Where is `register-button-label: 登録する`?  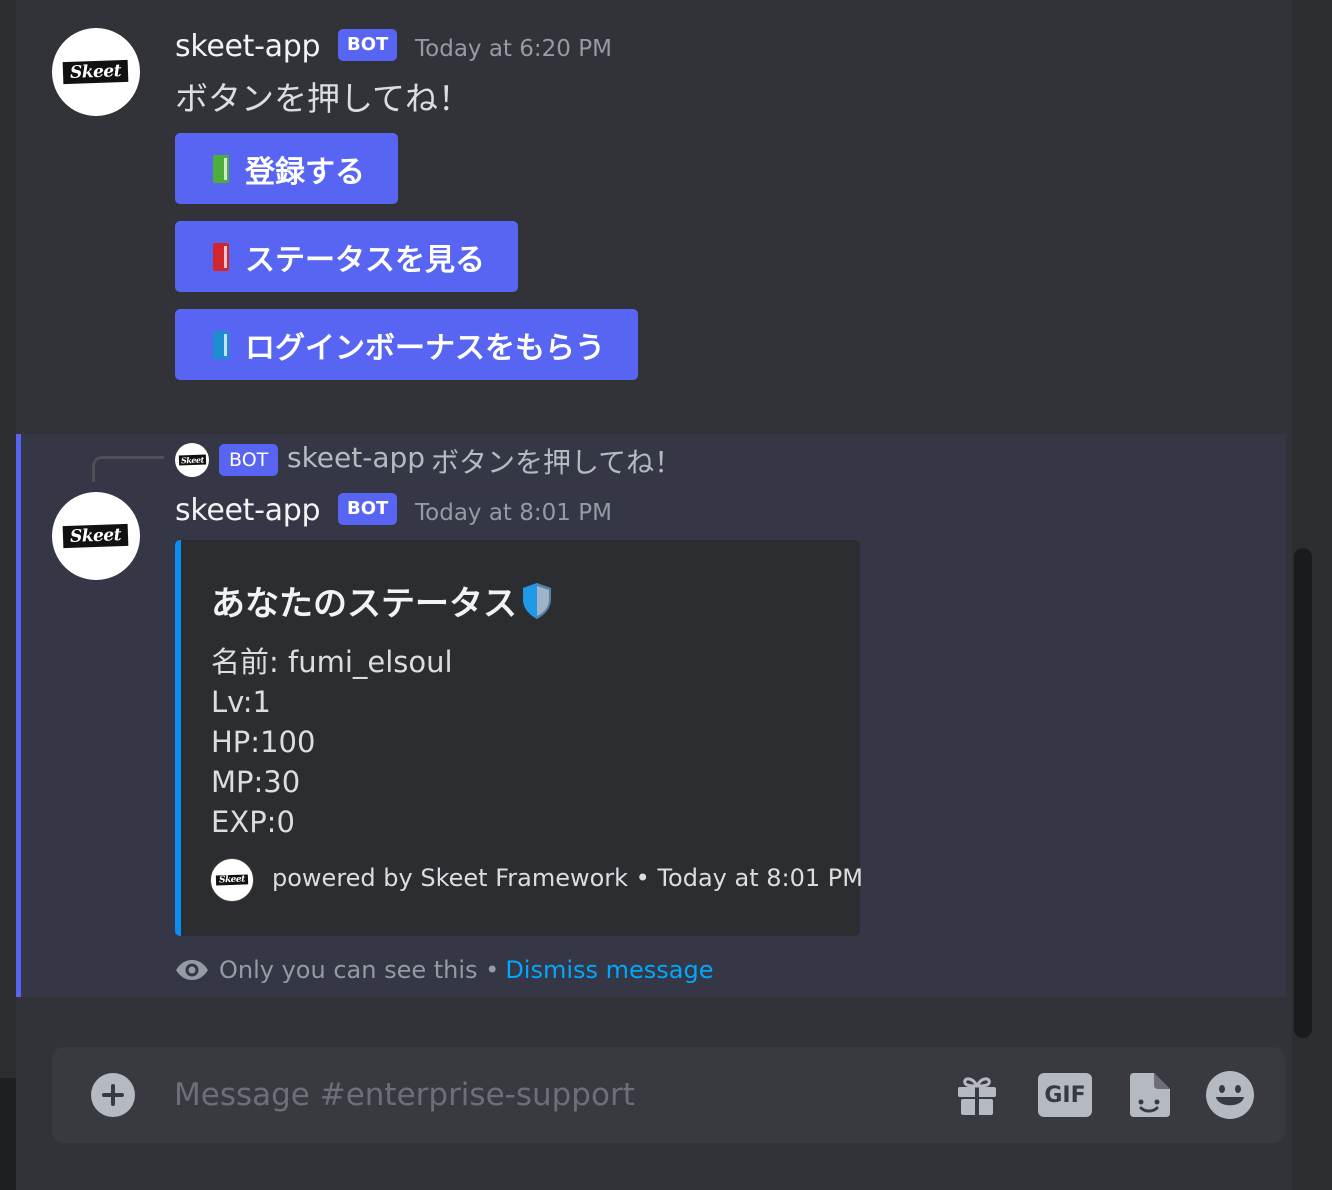
register-button-label: 登録する is located at coordinates (305, 172).